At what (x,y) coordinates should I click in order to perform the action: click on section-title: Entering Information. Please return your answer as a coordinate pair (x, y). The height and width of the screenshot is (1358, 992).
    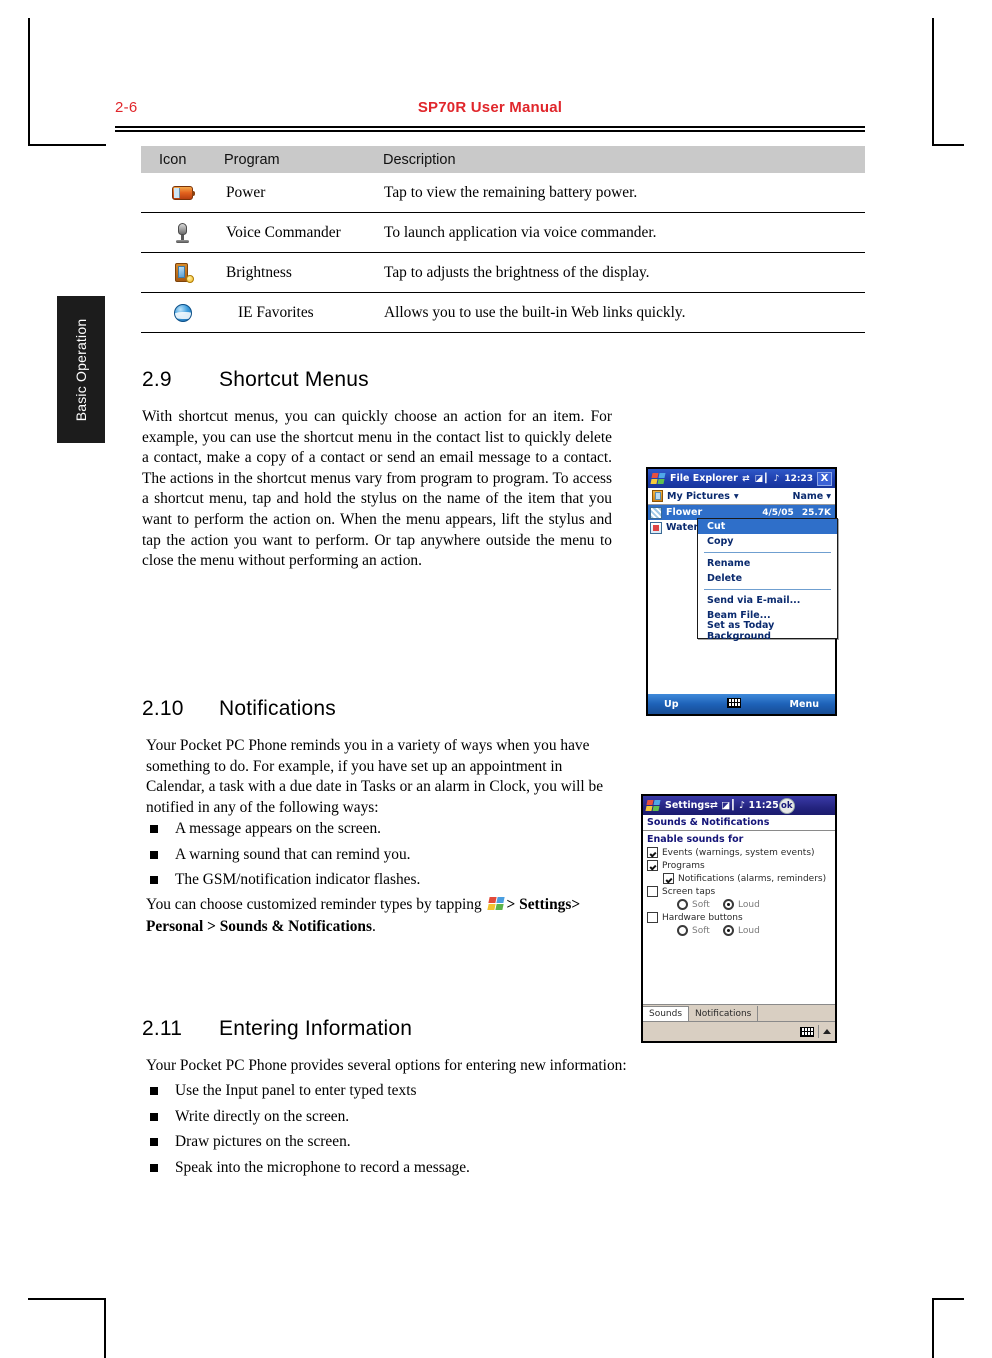
    Looking at the image, I should click on (316, 1028).